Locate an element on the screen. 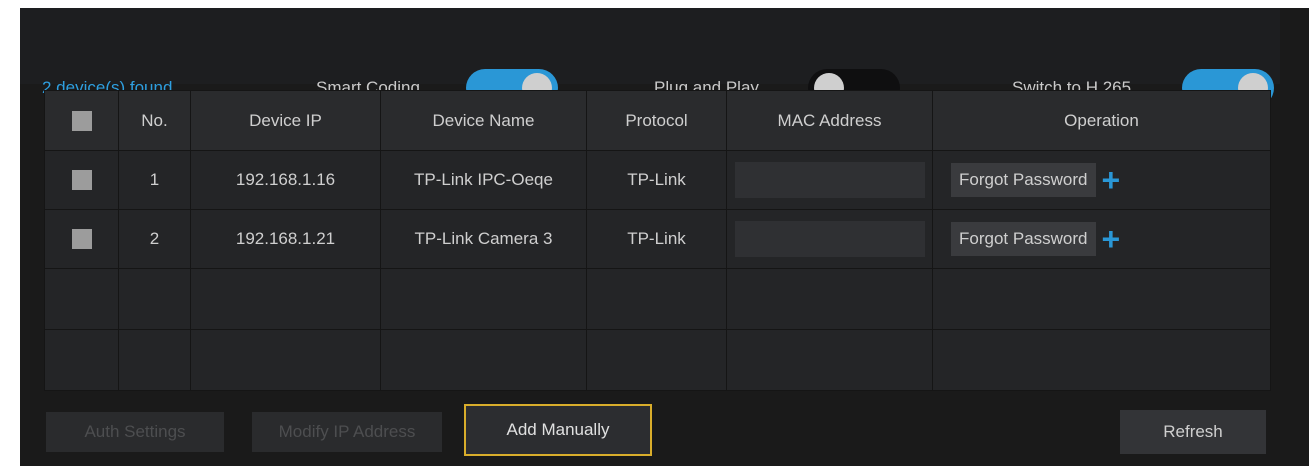 The image size is (1309, 466). refresh-button: Refresh is located at coordinates (1193, 432).